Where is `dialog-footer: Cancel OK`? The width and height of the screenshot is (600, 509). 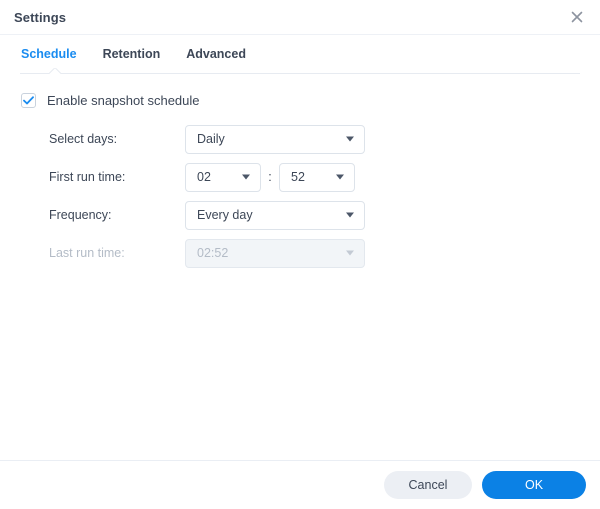 dialog-footer: Cancel OK is located at coordinates (300, 484).